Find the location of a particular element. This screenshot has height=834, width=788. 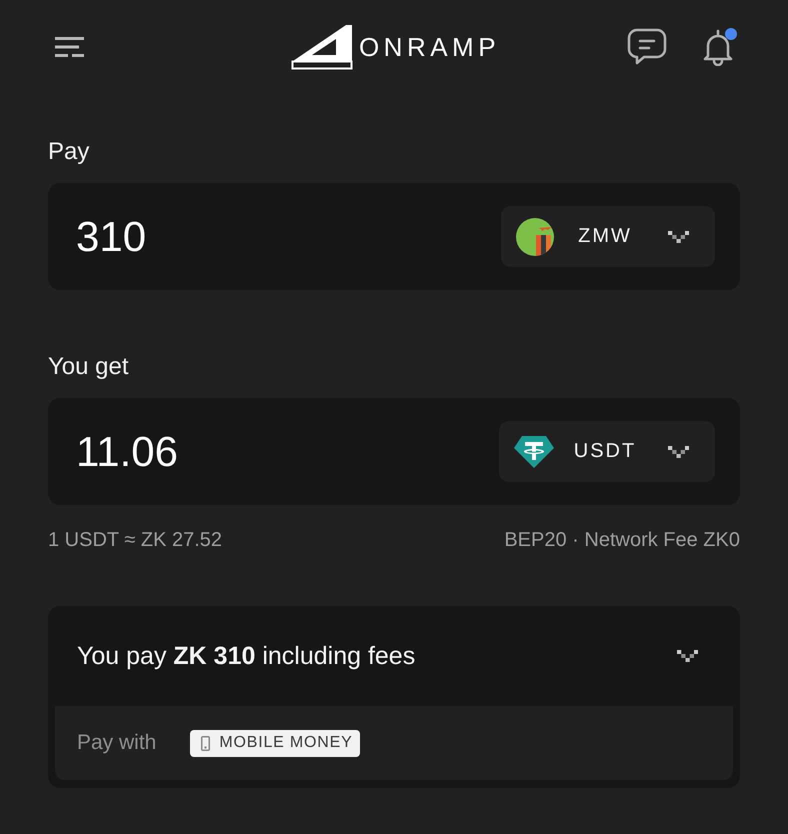

token-icon is located at coordinates (534, 451).